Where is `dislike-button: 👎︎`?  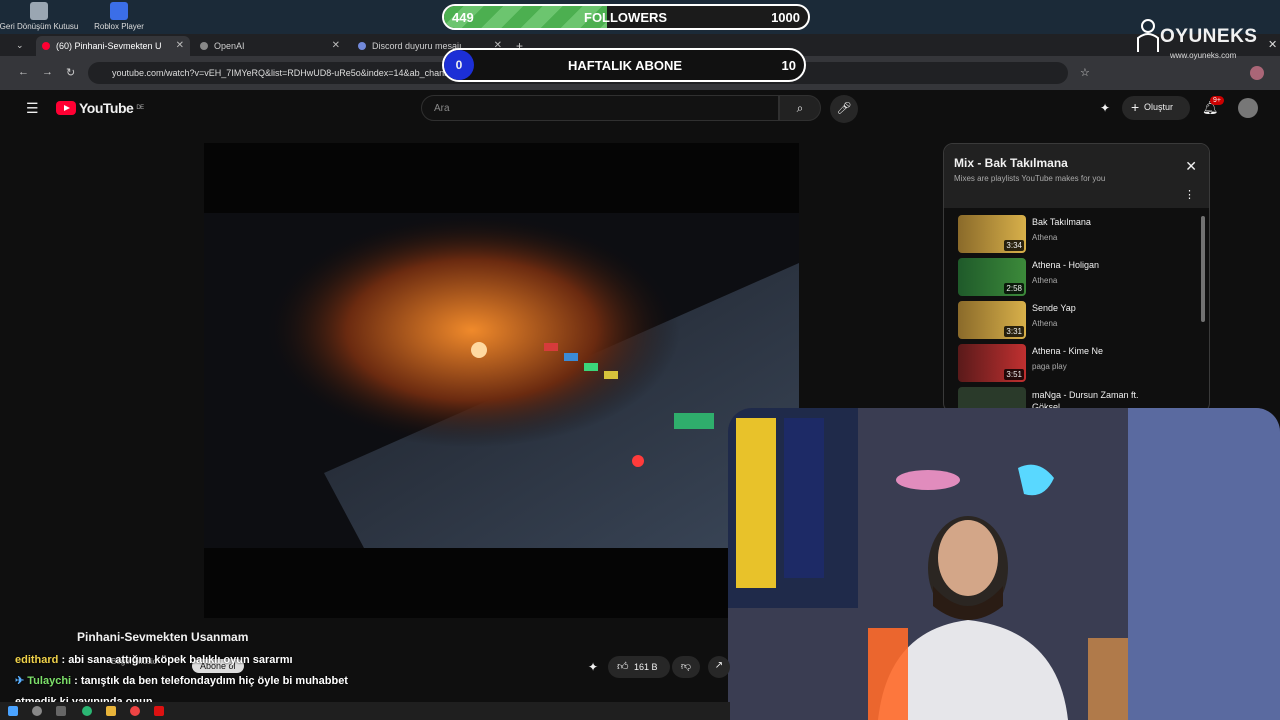
dislike-button: 👎︎ is located at coordinates (686, 667).